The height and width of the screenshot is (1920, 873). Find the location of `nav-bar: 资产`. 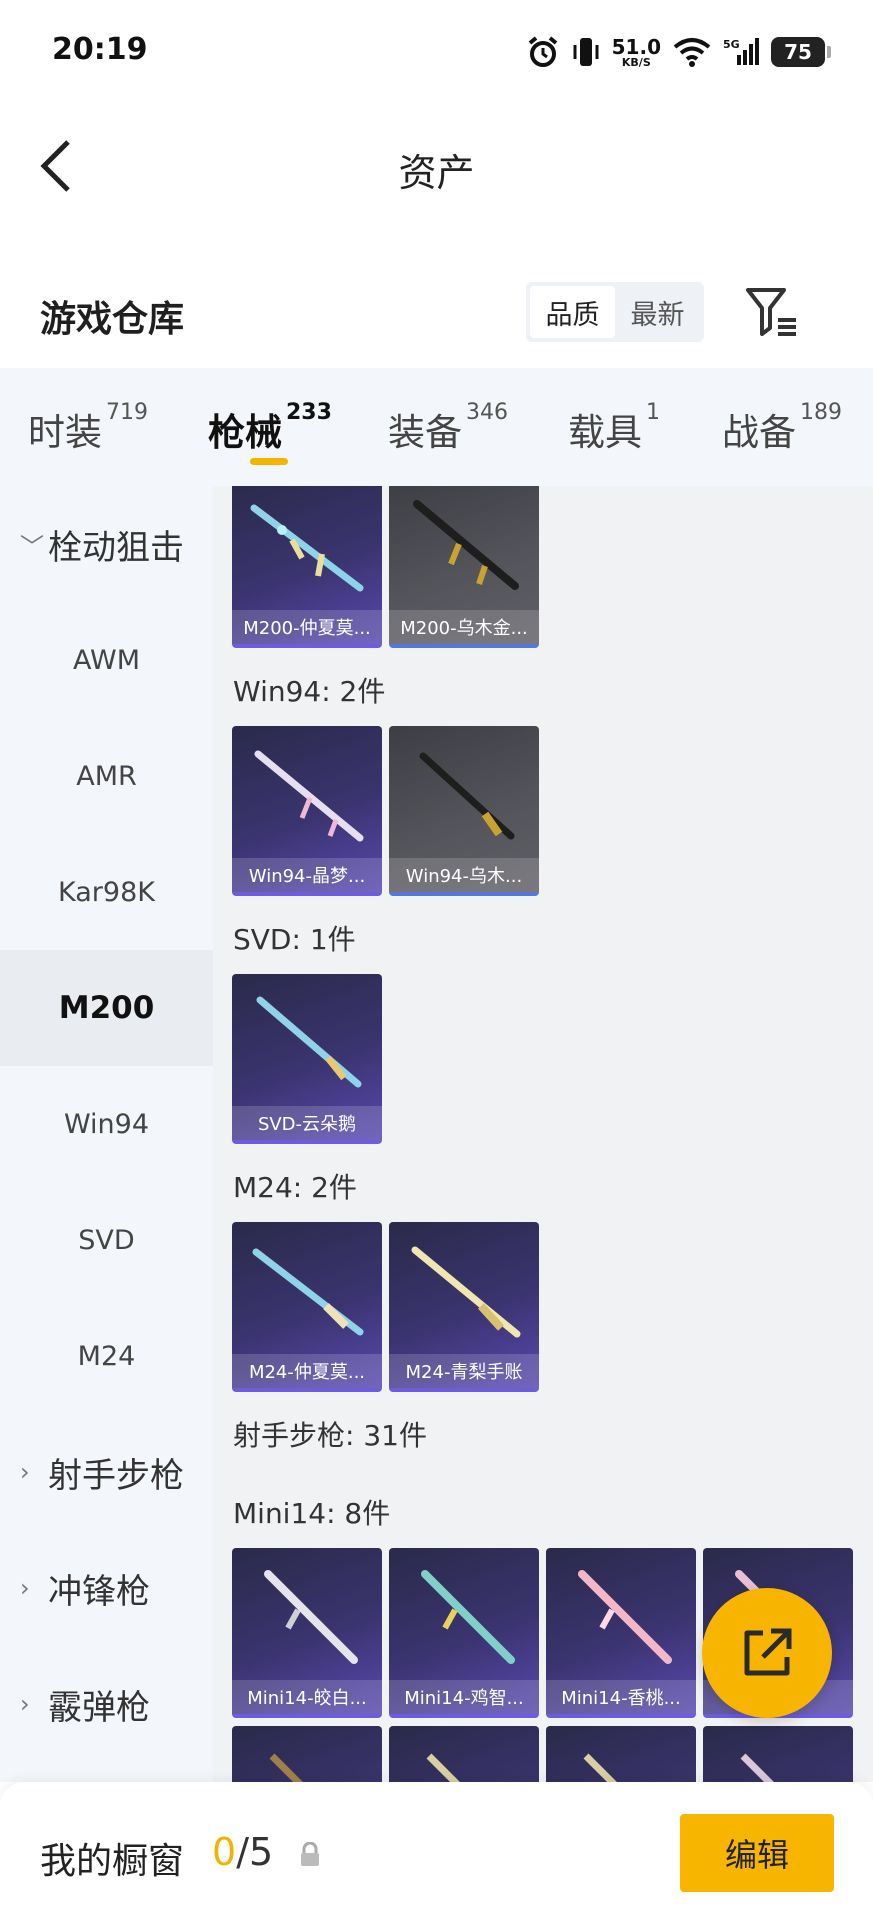

nav-bar: 资产 is located at coordinates (436, 166).